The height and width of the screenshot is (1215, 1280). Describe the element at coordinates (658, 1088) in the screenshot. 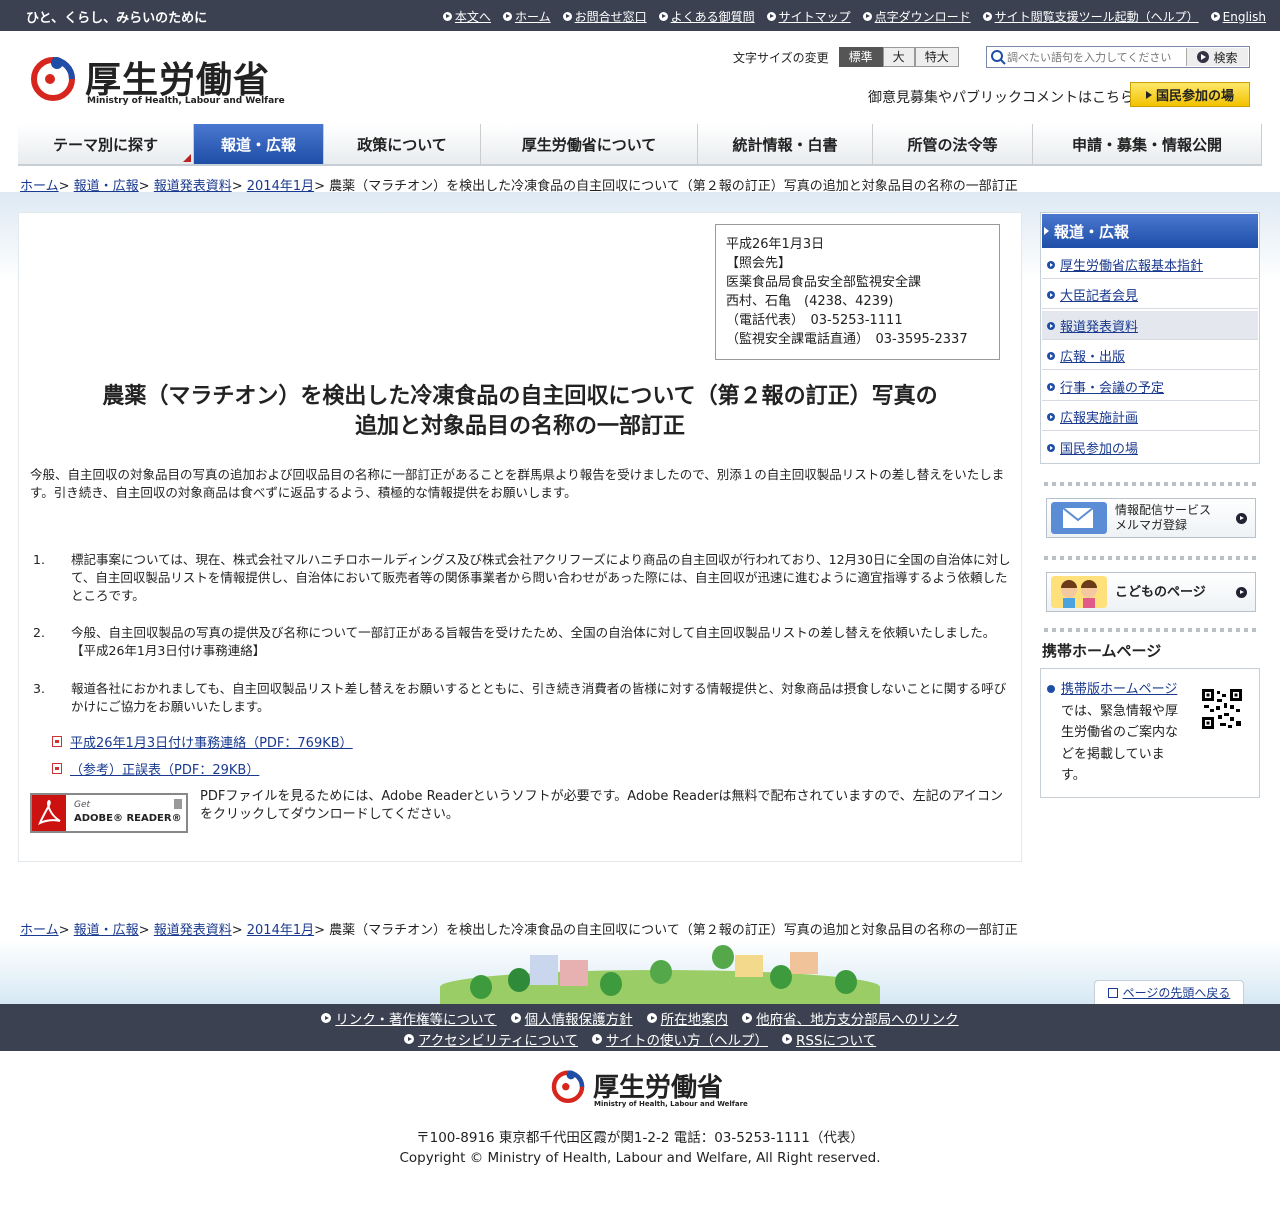

I see `footer-logo-name: 厚生労働省` at that location.